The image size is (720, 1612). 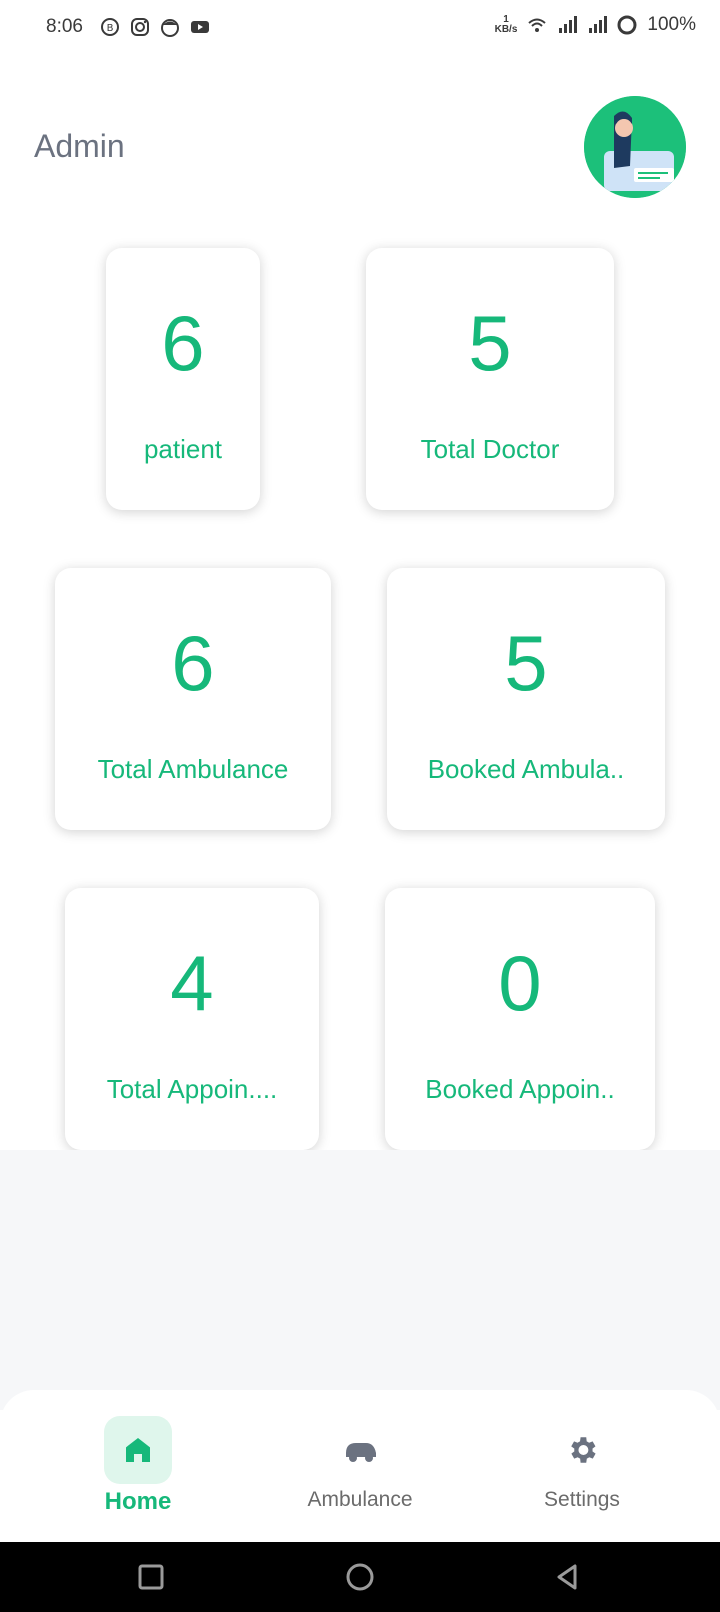 What do you see at coordinates (360, 1499) in the screenshot?
I see `nav-label: Ambulance` at bounding box center [360, 1499].